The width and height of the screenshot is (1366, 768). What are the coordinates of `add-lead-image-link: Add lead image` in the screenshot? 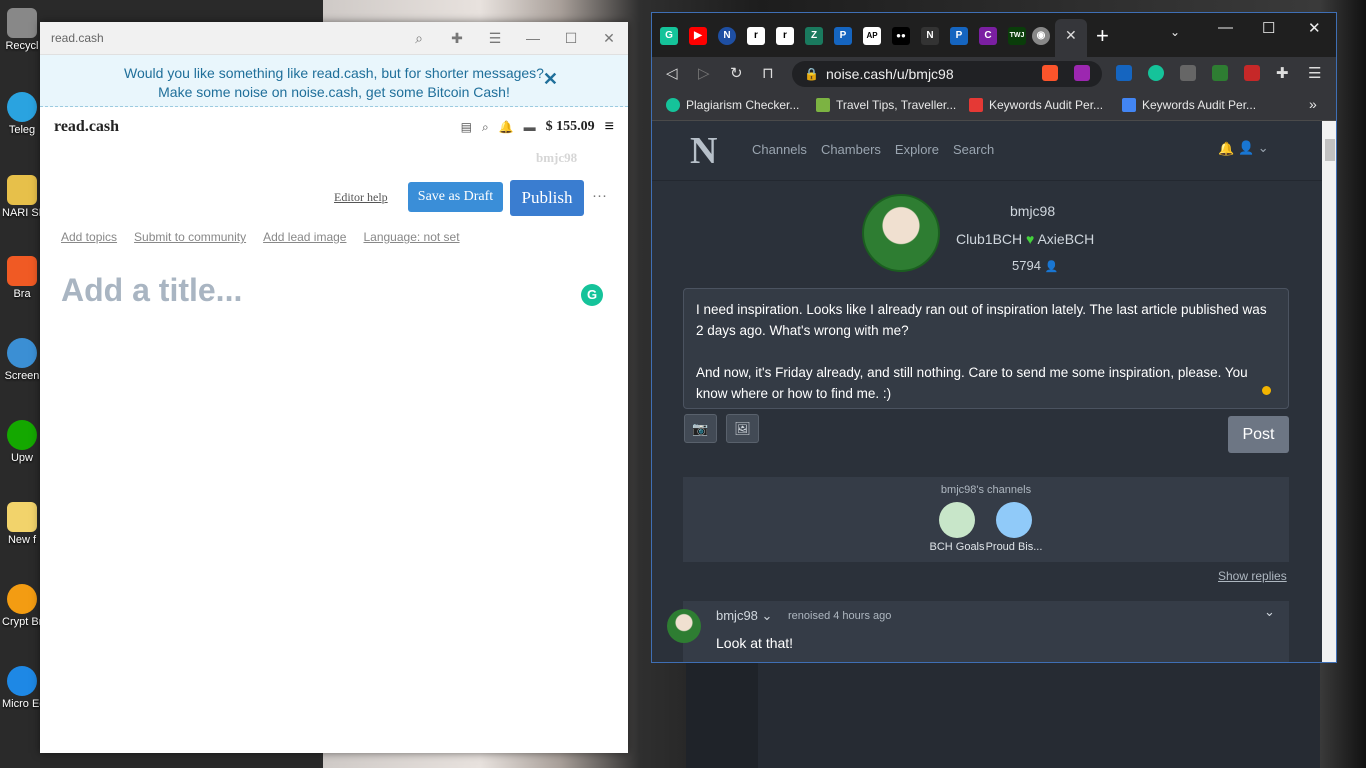 It's located at (304, 237).